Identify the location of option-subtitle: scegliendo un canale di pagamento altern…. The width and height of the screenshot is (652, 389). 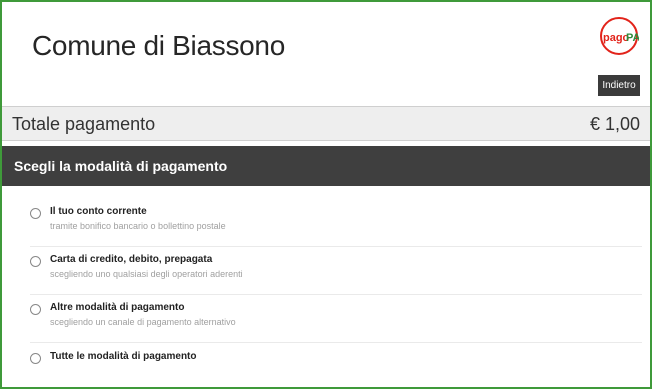
(143, 322).